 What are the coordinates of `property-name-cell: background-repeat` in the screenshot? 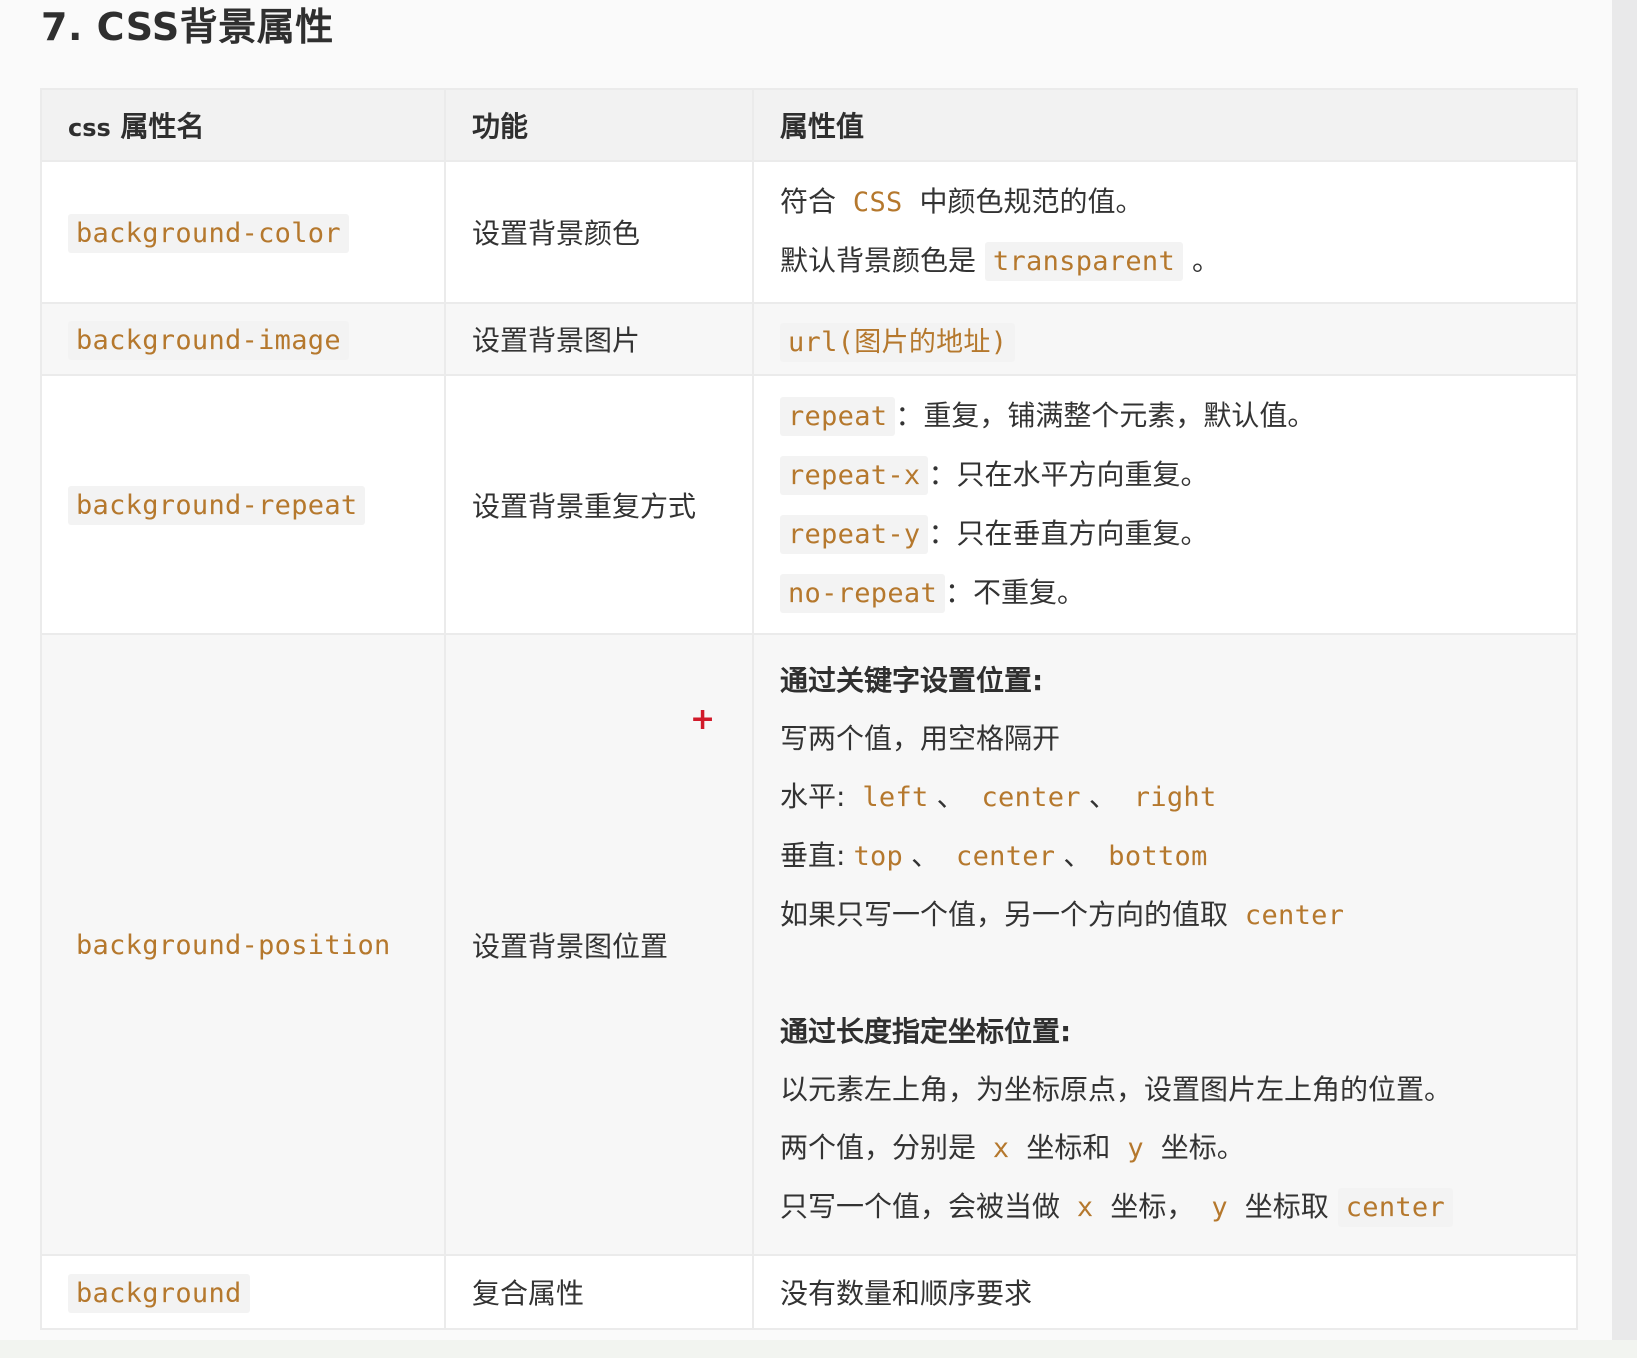 It's located at (243, 504).